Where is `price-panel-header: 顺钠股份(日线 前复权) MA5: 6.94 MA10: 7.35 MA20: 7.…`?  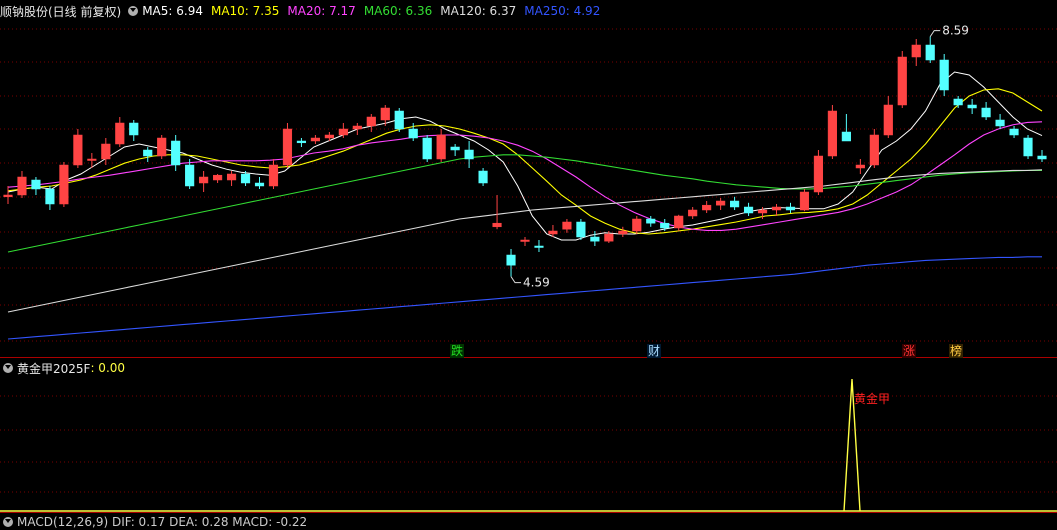
price-panel-header: 顺钠股份(日线 前复权) MA5: 6.94 MA10: 7.35 MA20: 7.… is located at coordinates (306, 11).